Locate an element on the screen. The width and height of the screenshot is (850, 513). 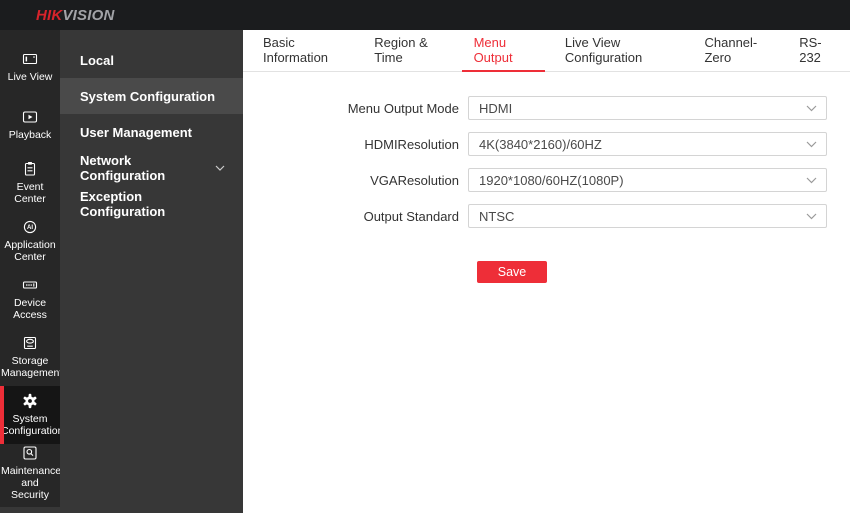
top-bar: HIKVISION is located at coordinates (425, 15).